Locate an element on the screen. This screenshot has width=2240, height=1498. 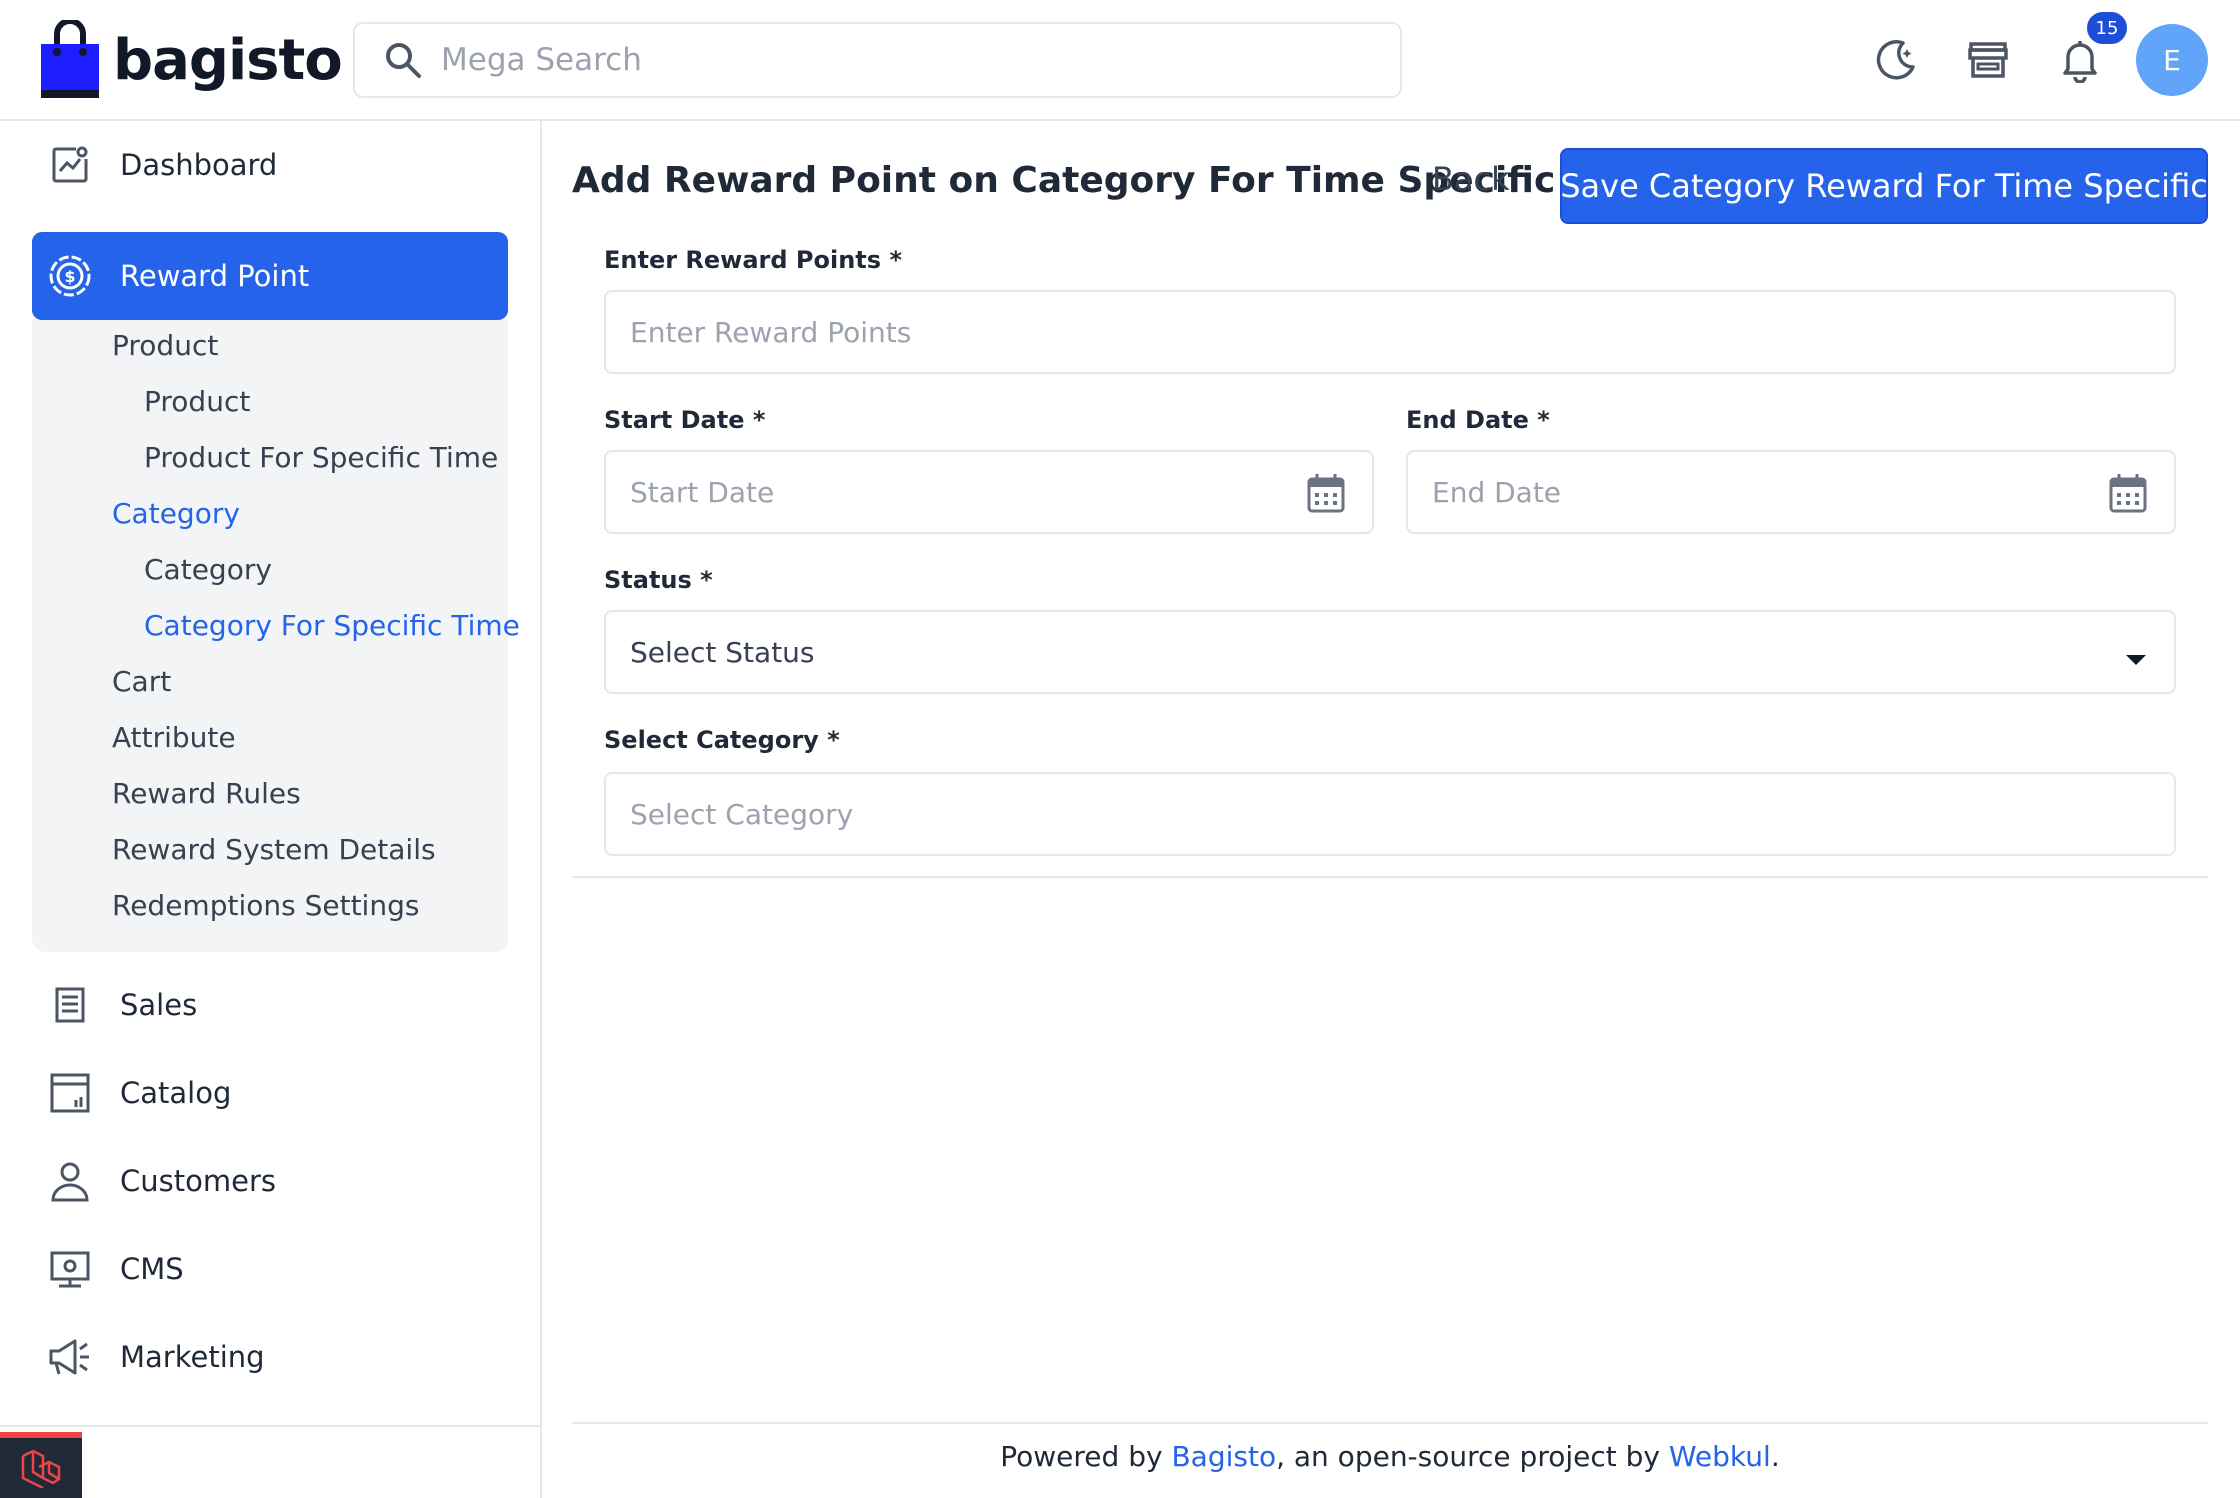
sidebar-item-label: Catalog is located at coordinates (176, 1093).